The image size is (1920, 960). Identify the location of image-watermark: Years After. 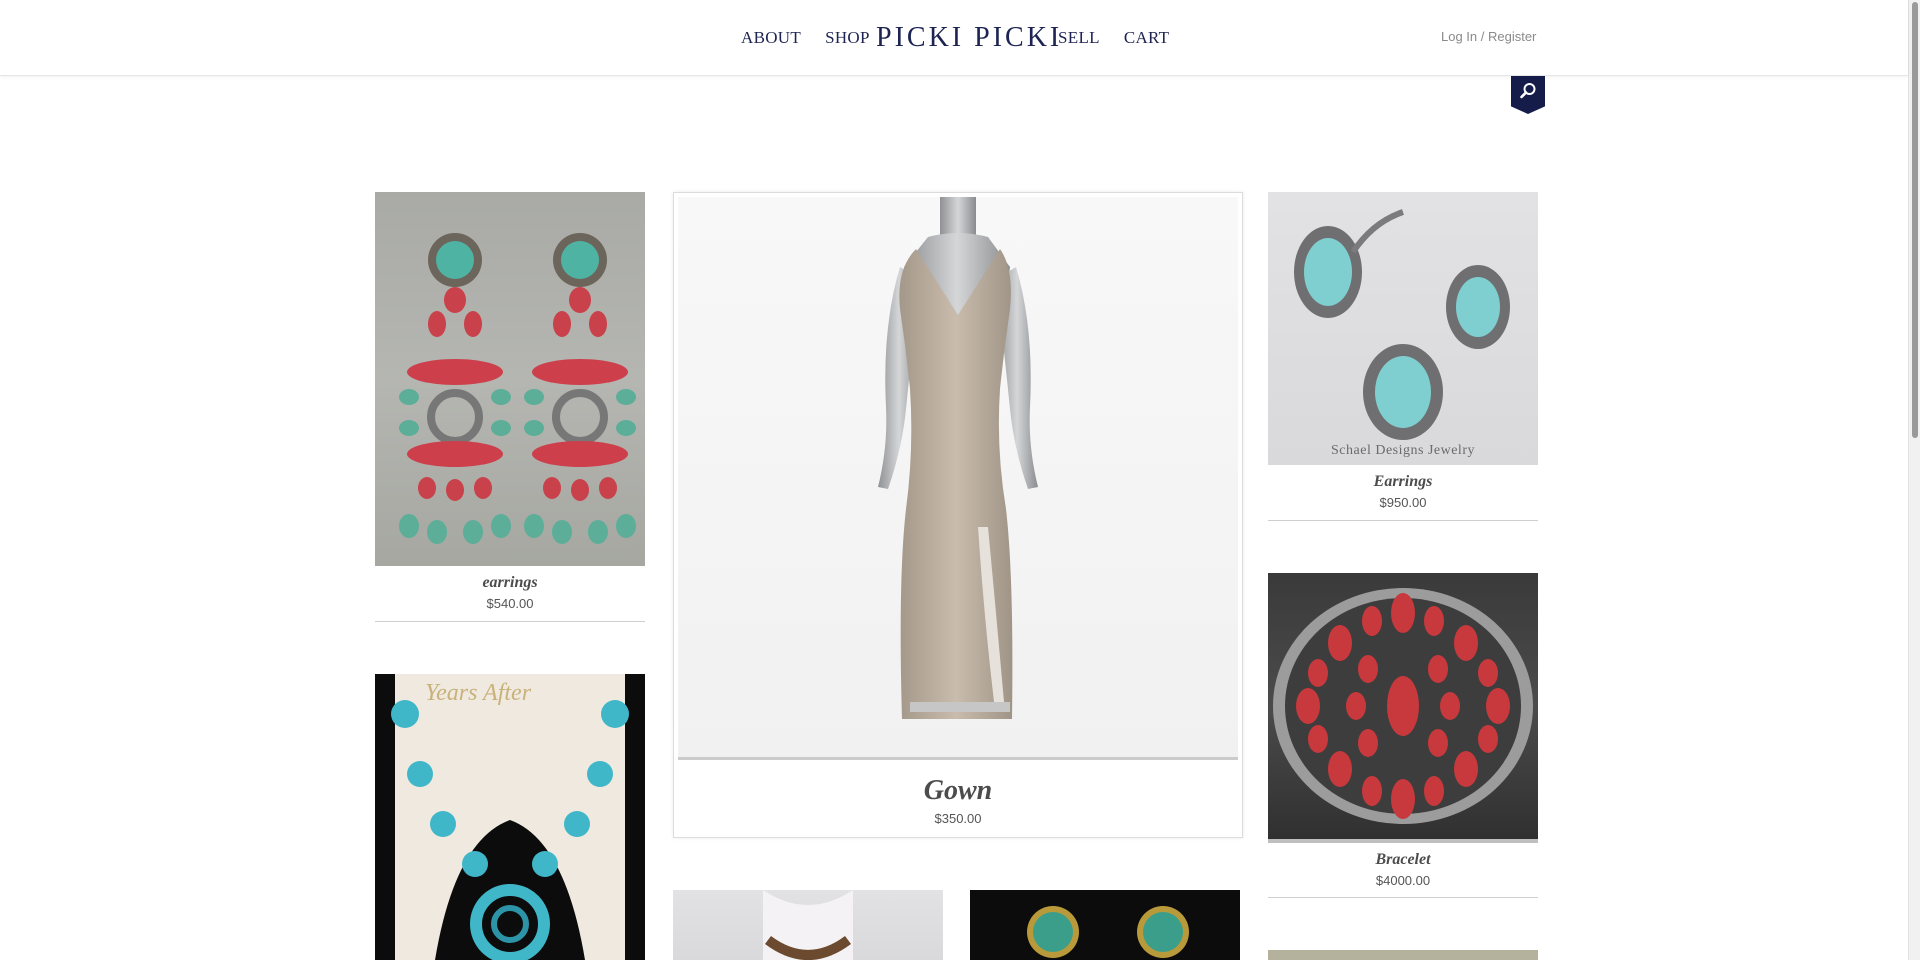
(478, 693).